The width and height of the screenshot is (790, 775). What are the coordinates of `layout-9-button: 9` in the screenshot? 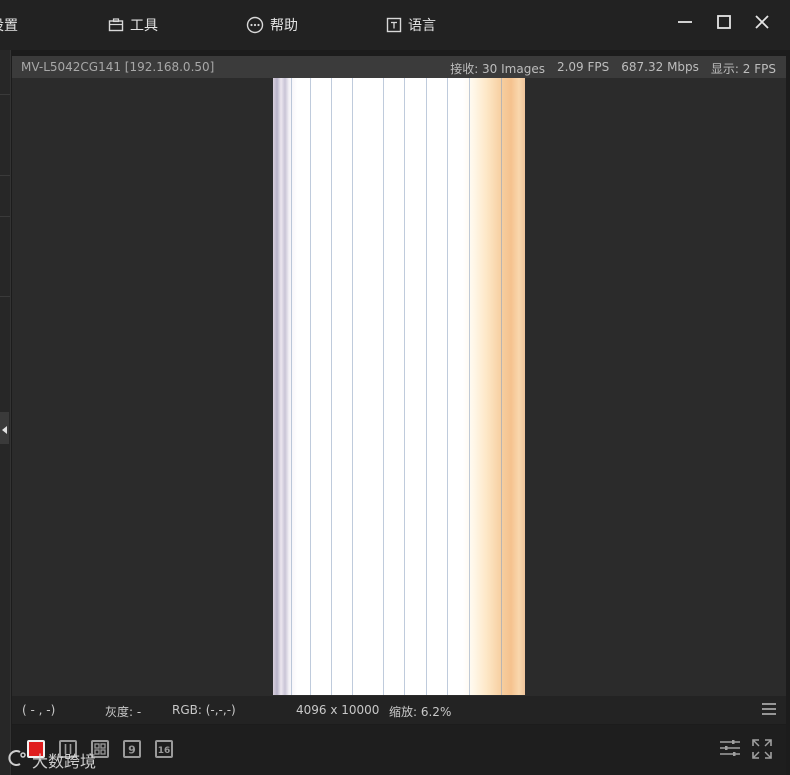 It's located at (132, 749).